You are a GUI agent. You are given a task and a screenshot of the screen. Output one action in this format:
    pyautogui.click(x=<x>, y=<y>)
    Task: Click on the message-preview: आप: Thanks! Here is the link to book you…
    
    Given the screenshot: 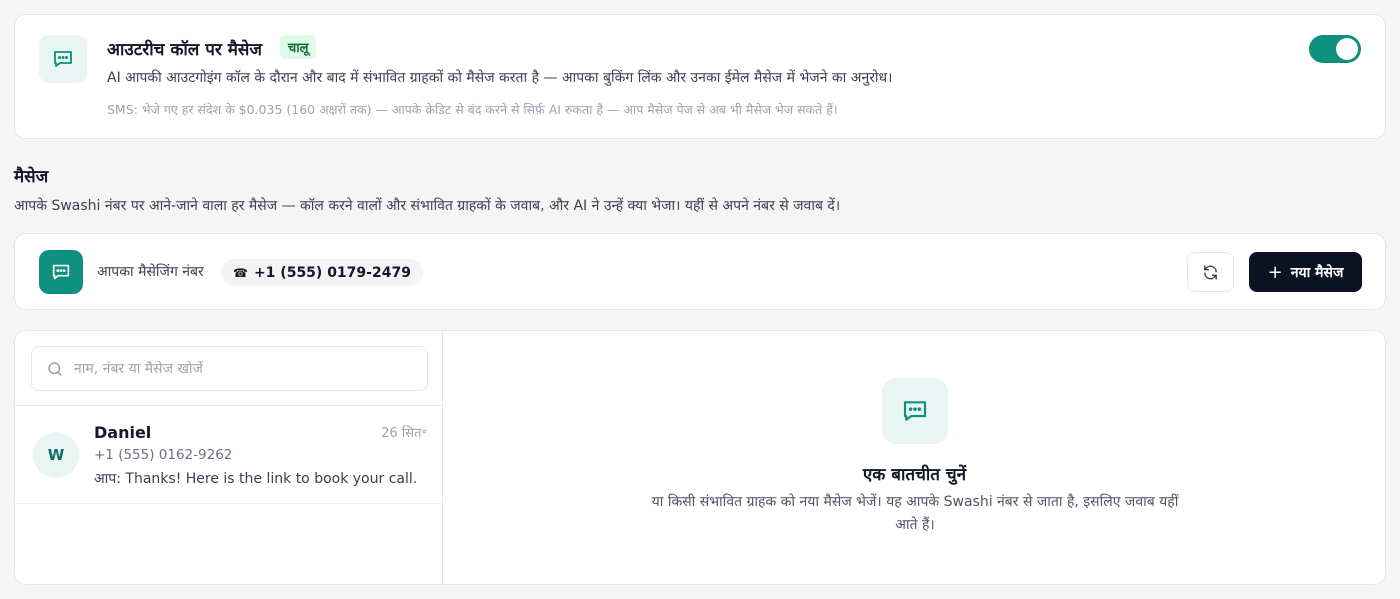 What is the action you would take?
    pyautogui.click(x=256, y=479)
    